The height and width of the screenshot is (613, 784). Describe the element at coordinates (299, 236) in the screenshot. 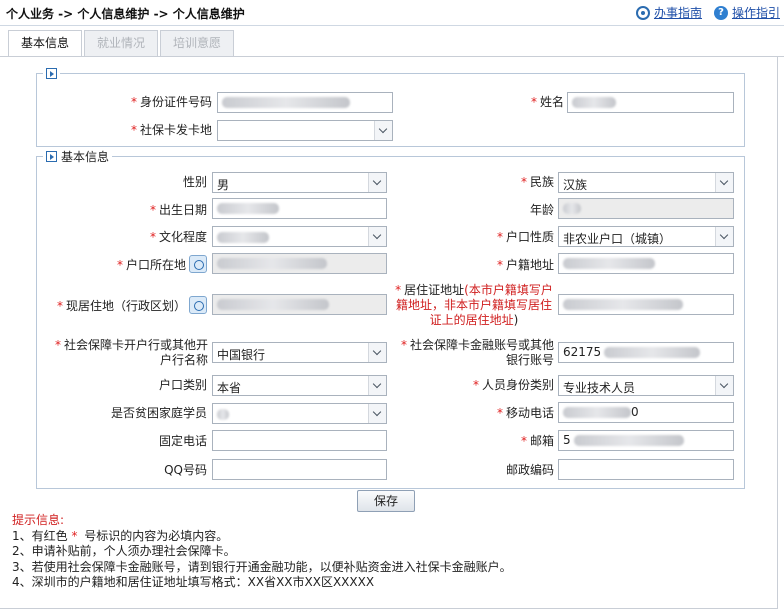

I see `education-select` at that location.